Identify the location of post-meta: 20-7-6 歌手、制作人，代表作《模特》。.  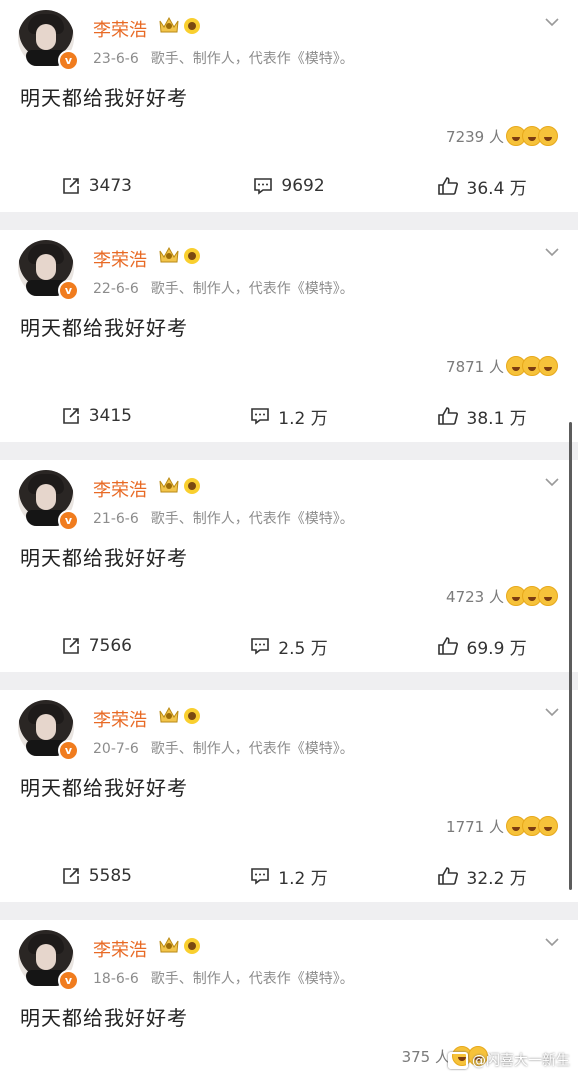
(223, 748).